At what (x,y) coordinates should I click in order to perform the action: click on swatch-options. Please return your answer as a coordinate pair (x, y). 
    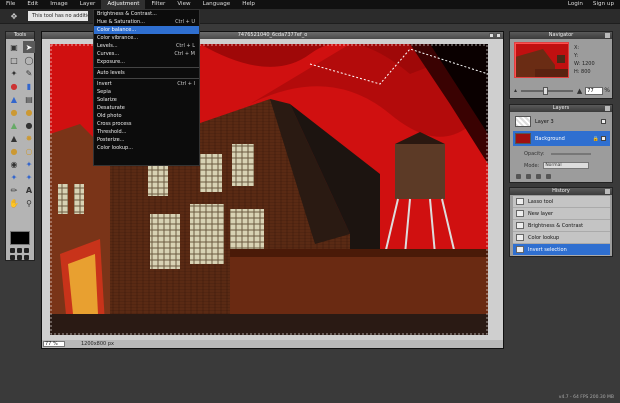
    Looking at the image, I should click on (19, 254).